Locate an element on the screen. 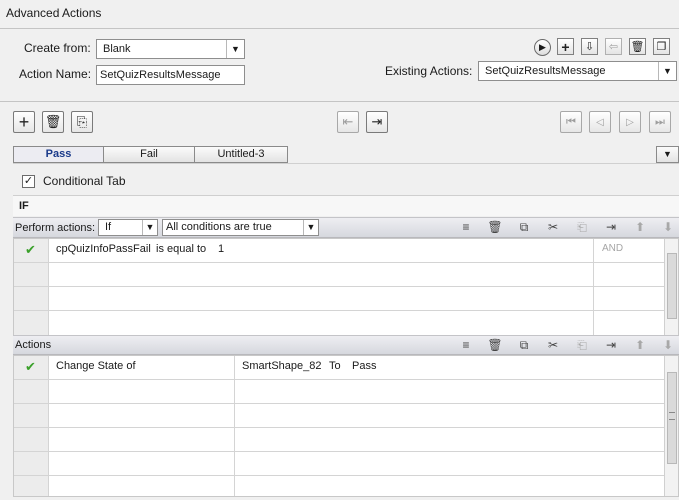  duplicate-icon: ❐ is located at coordinates (661, 47).